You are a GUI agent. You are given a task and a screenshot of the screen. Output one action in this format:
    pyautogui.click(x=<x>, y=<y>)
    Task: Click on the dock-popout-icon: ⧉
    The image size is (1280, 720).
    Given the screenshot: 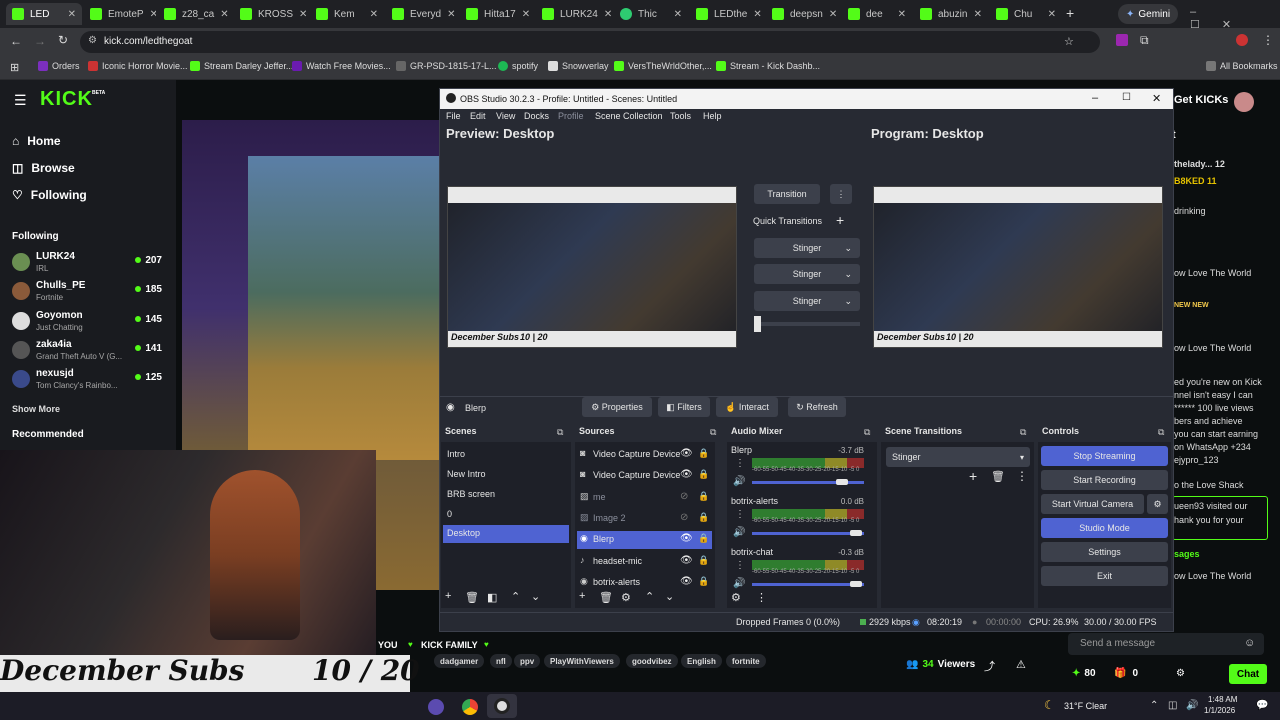 What is the action you would take?
    pyautogui.click(x=1023, y=432)
    